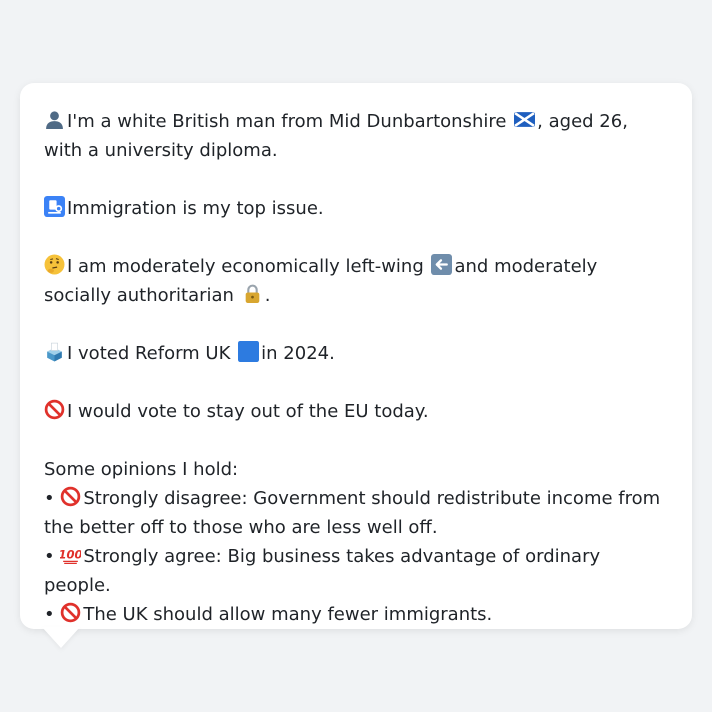 The height and width of the screenshot is (712, 712). Describe the element at coordinates (54, 264) in the screenshot. I see `thinking-face-icon` at that location.